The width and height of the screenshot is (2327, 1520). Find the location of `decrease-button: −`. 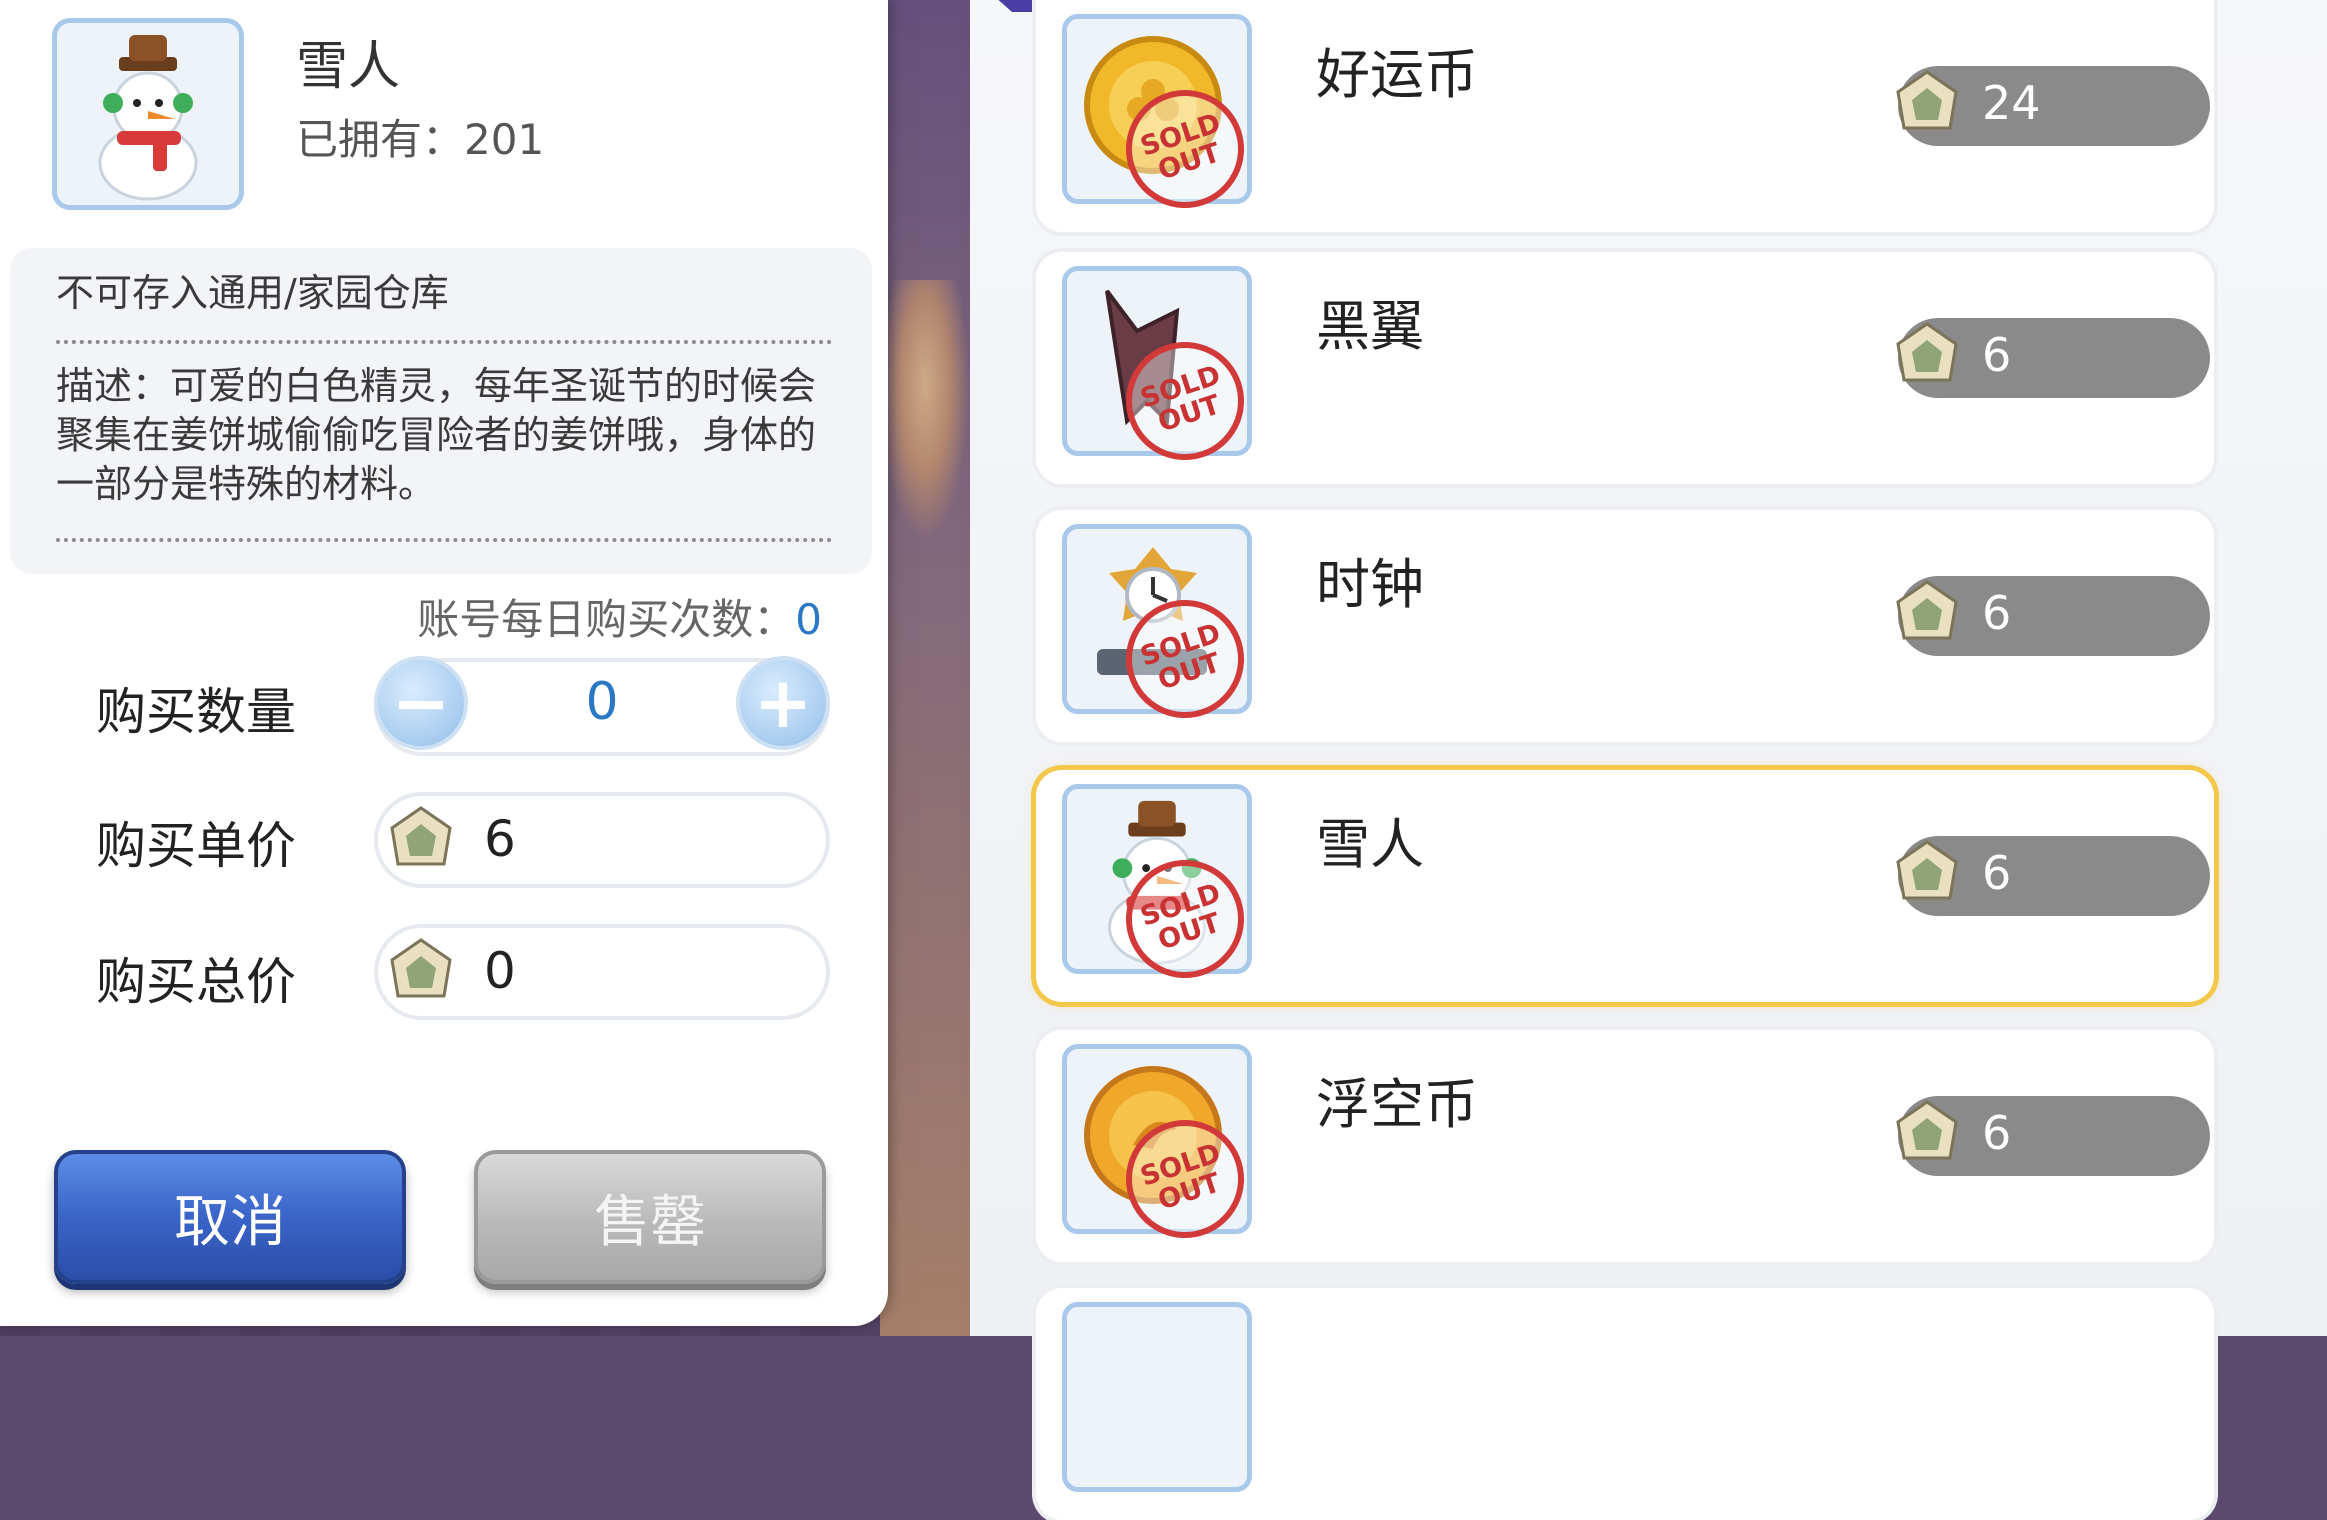

decrease-button: − is located at coordinates (421, 703).